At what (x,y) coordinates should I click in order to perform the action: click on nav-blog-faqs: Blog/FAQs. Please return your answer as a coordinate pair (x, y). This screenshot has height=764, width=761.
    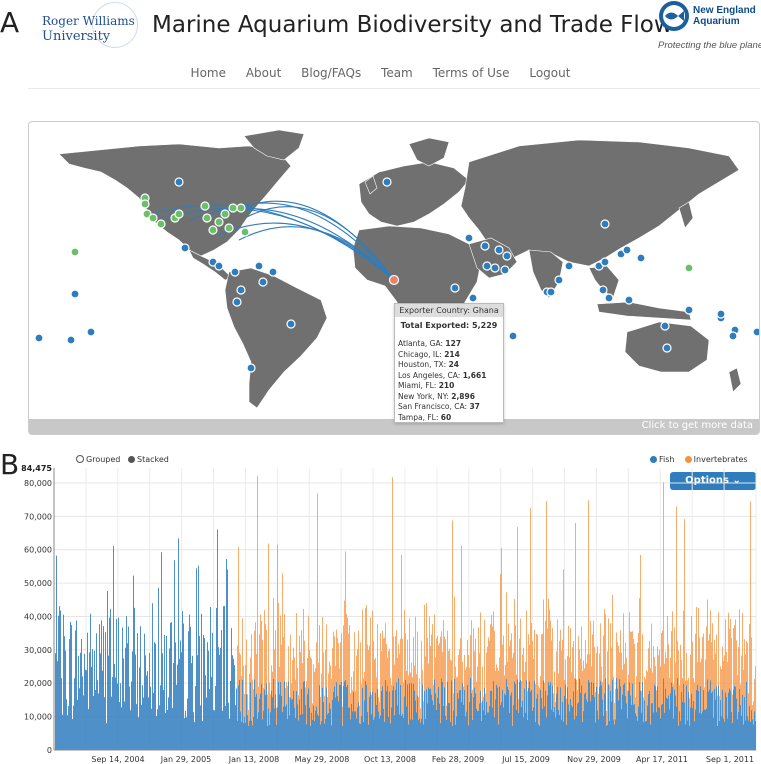
    Looking at the image, I should click on (331, 73).